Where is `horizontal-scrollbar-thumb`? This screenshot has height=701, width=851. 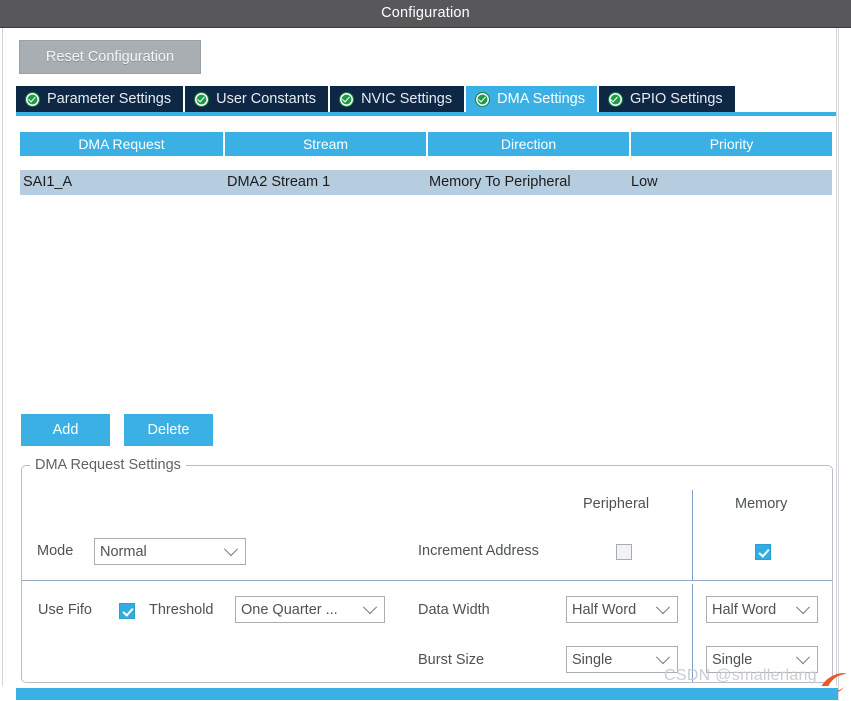
horizontal-scrollbar-thumb is located at coordinates (427, 694).